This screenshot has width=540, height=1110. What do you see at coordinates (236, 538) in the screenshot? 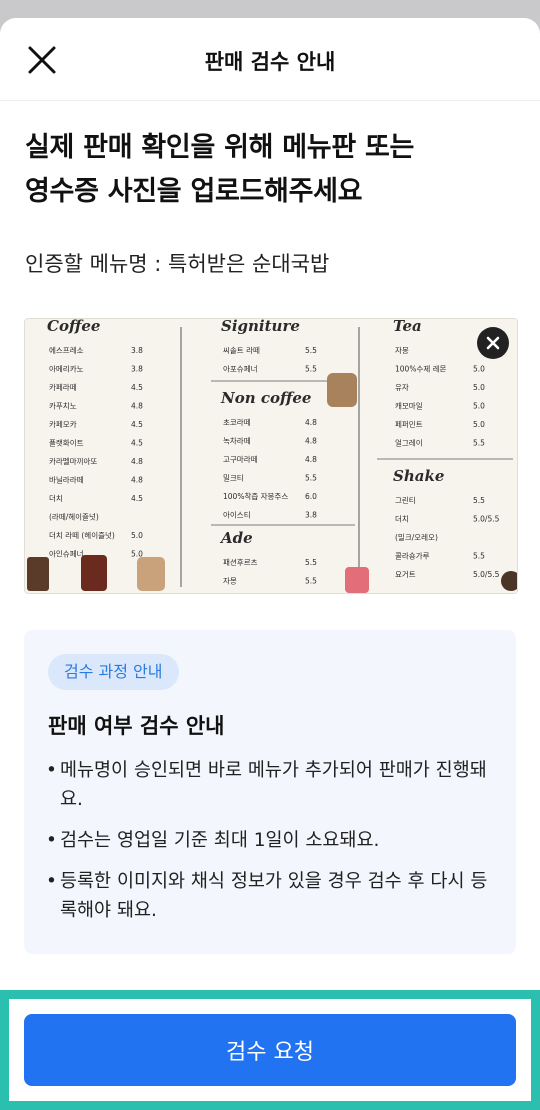
I see `menu-section-title: Ade` at bounding box center [236, 538].